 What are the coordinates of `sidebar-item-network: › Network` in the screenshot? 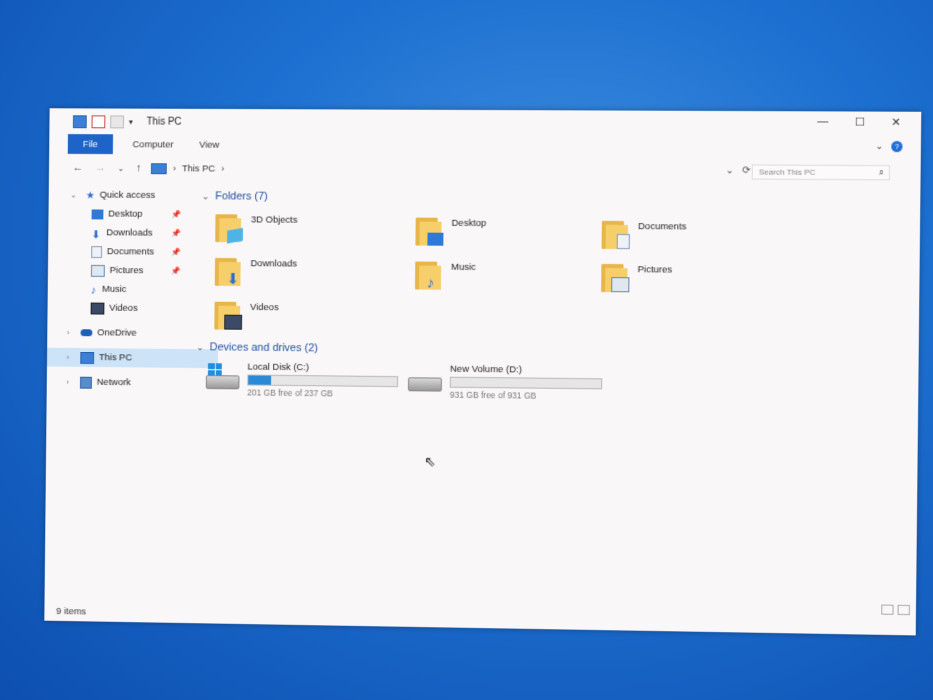 It's located at (118, 382).